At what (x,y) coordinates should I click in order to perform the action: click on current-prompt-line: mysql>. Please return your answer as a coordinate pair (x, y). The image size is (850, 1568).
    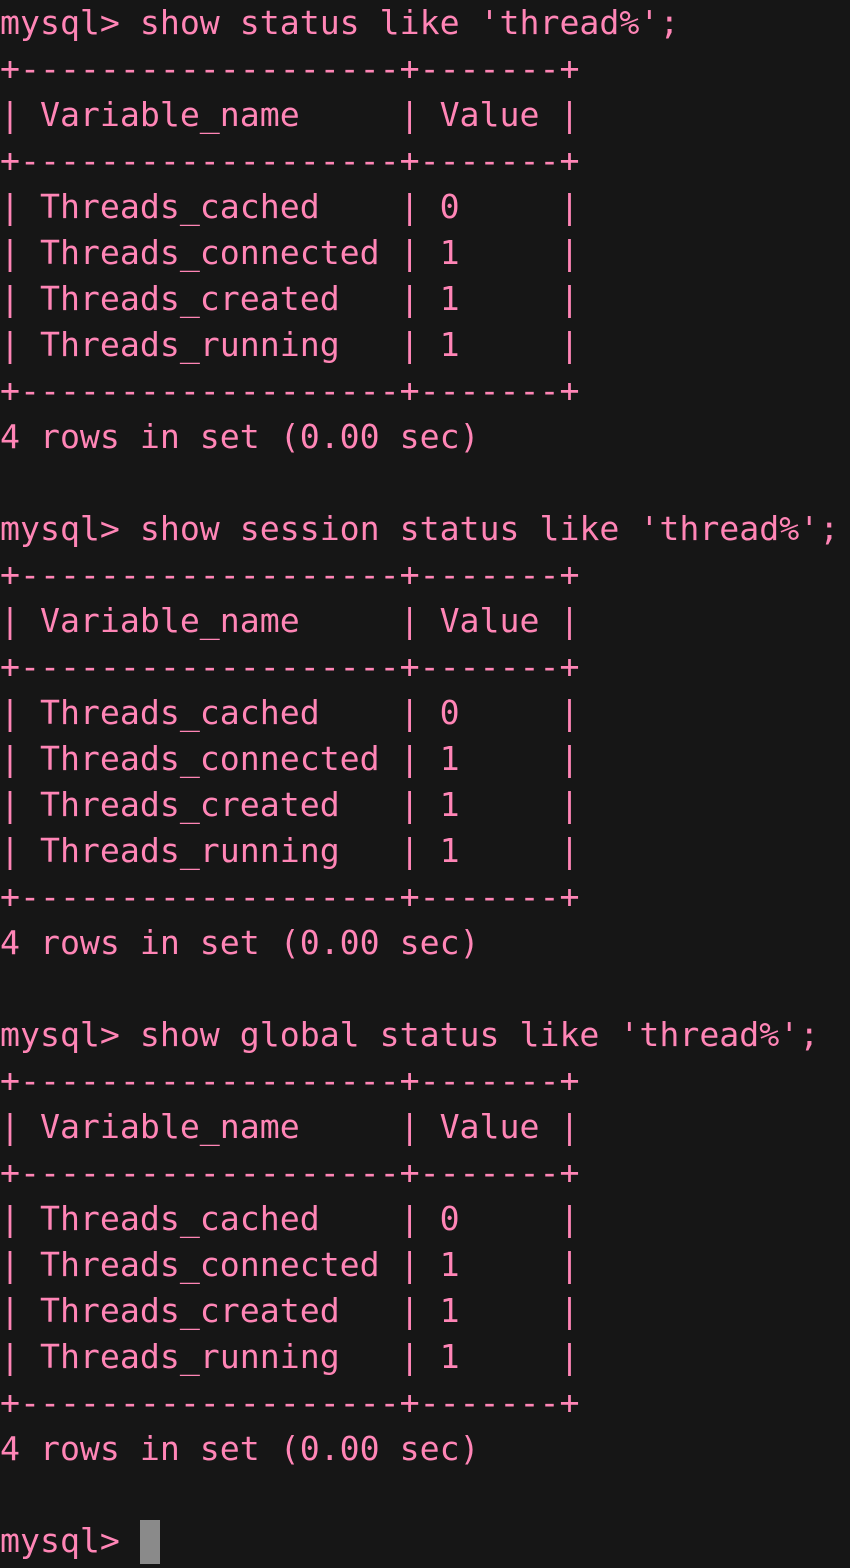
    Looking at the image, I should click on (425, 1541).